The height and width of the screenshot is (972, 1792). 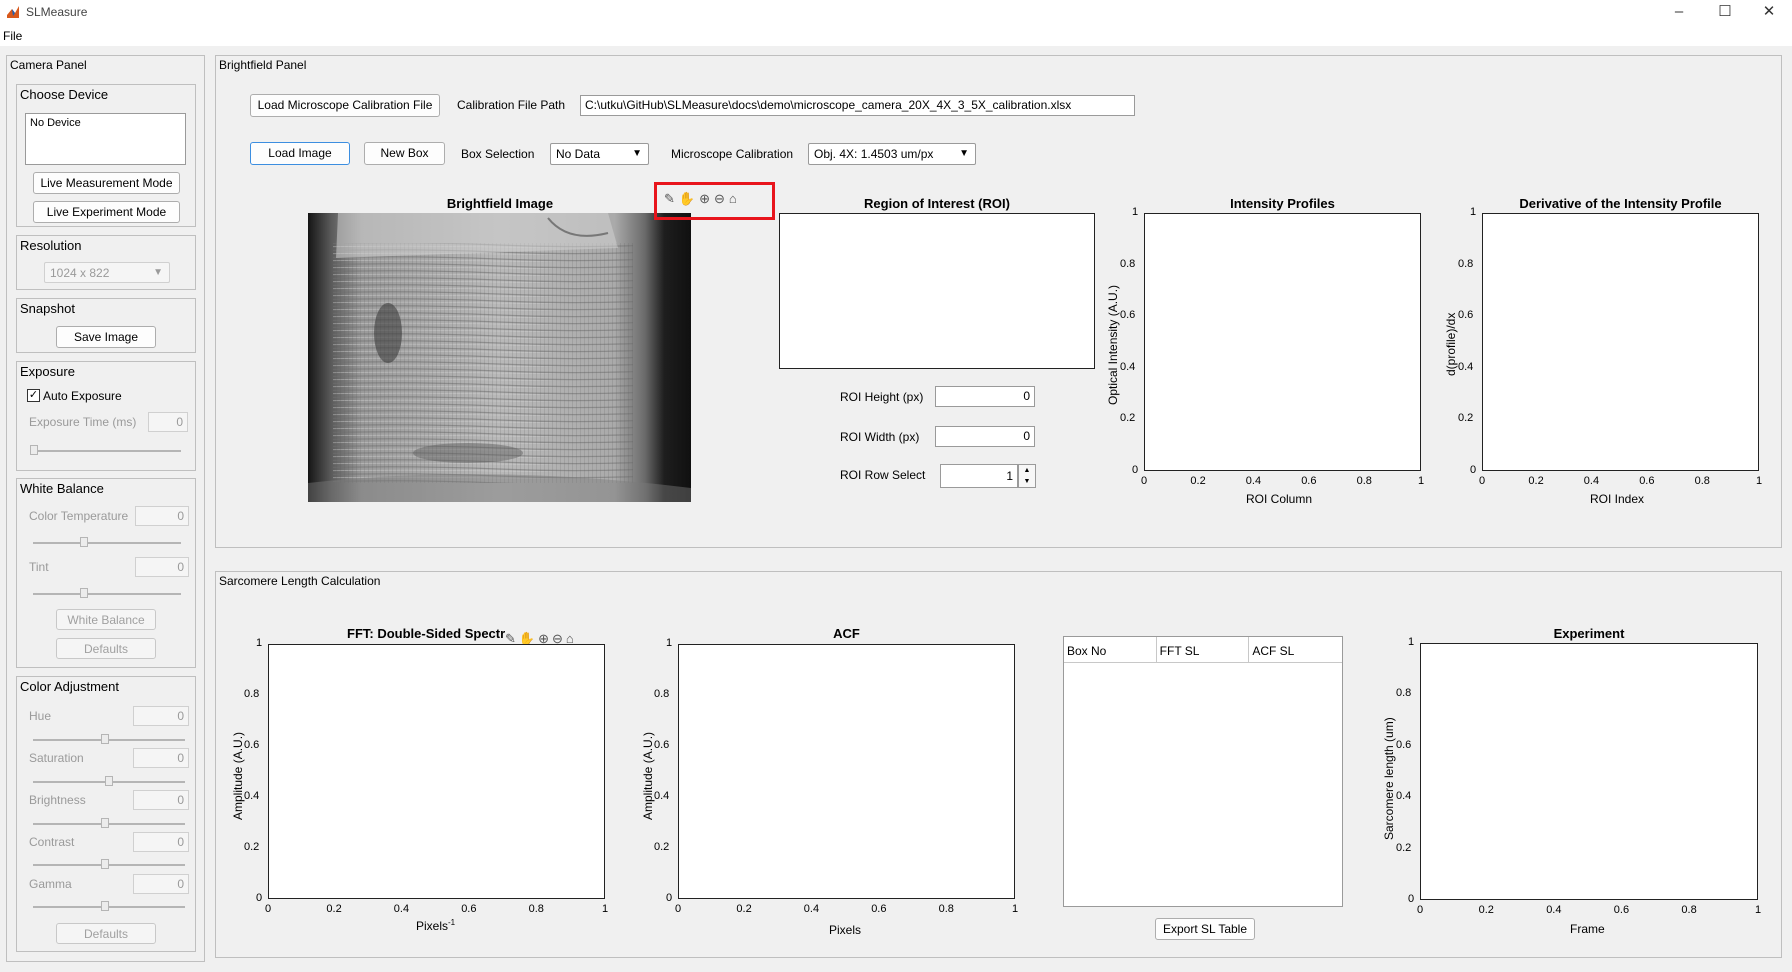 I want to click on color-adjustment-defaults-button: Defaults, so click(x=106, y=933).